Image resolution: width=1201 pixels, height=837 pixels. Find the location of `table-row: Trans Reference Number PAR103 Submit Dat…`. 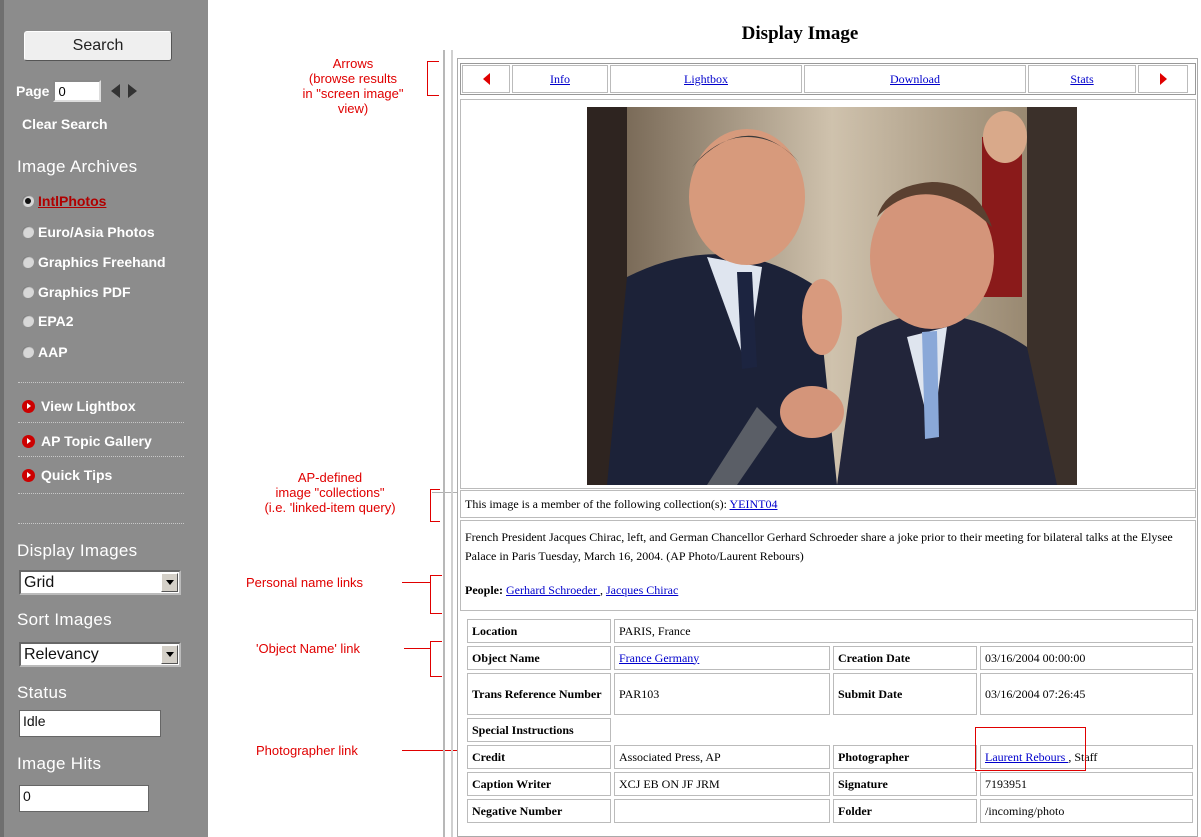

table-row: Trans Reference Number PAR103 Submit Dat… is located at coordinates (830, 694).